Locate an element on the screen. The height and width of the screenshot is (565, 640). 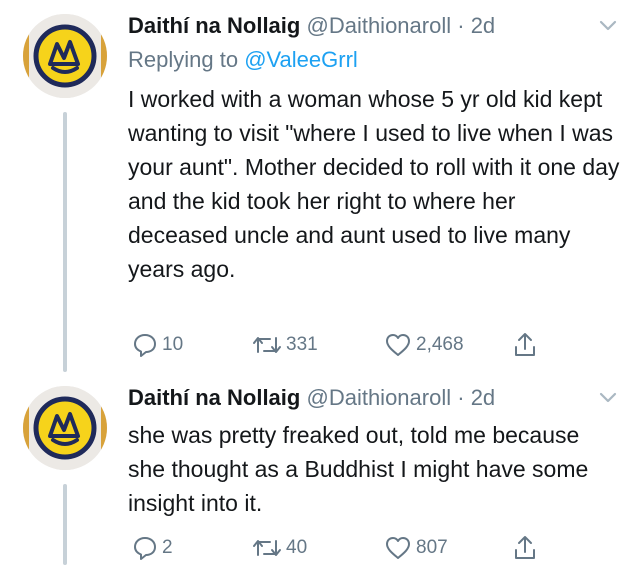
tweet-actions: 10 331 2,468 is located at coordinates (374, 345).